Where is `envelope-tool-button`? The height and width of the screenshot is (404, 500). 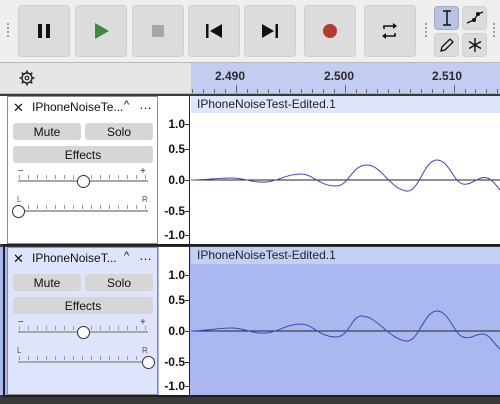
envelope-tool-button is located at coordinates (474, 18).